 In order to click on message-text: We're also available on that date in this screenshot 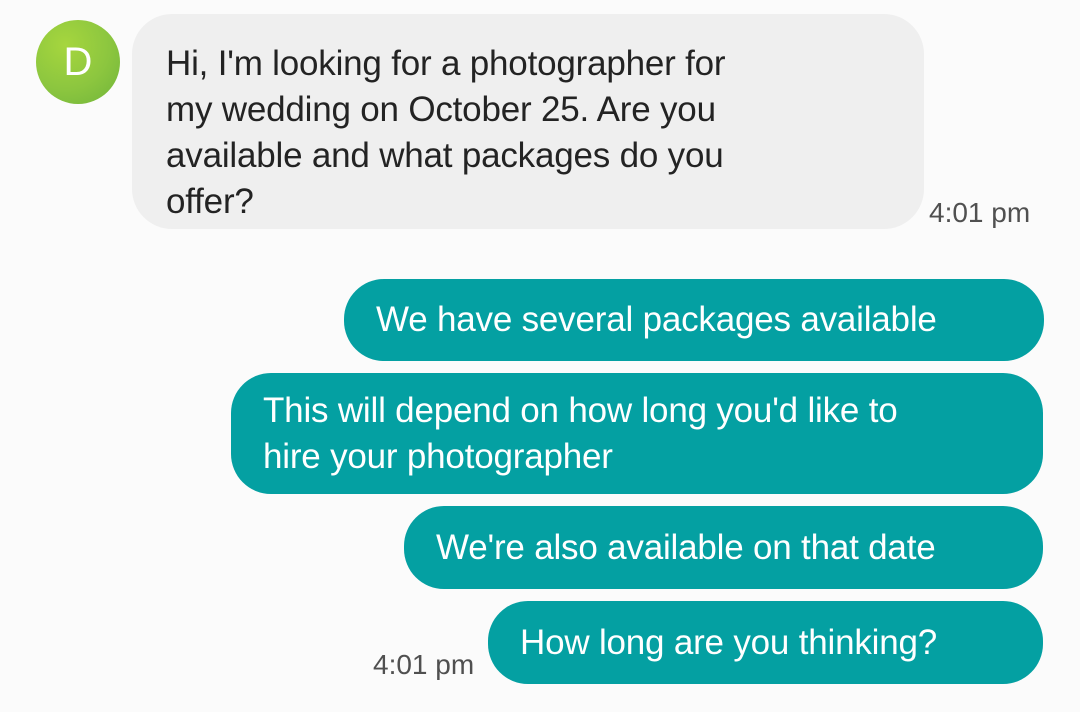, I will do `click(686, 547)`.